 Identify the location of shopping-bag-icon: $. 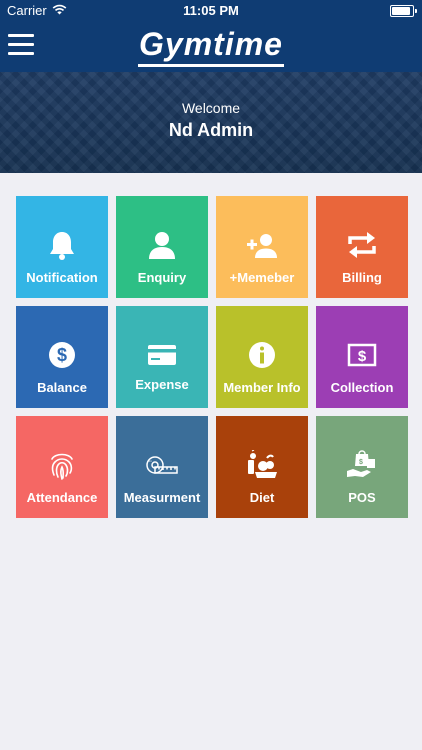
(362, 465).